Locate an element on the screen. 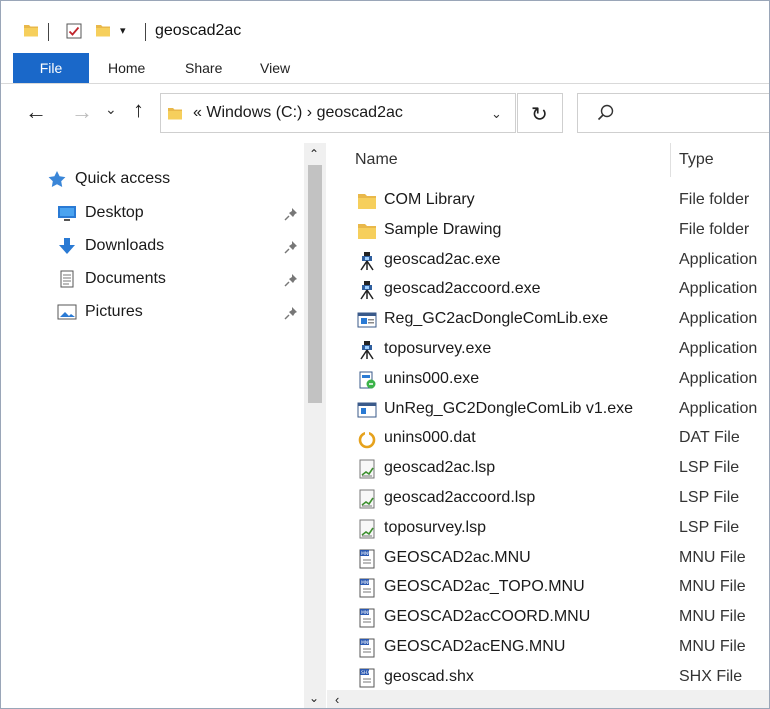 Image resolution: width=770 pixels, height=709 pixels. table-row: geoscad2ac.exe Application is located at coordinates (548, 261).